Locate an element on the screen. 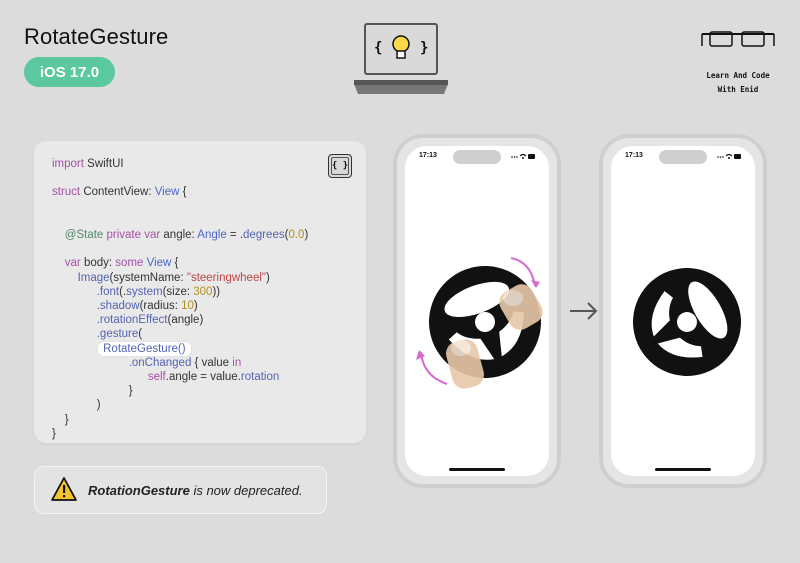 Image resolution: width=800 pixels, height=563 pixels. version-badge: iOS 17.0 is located at coordinates (69, 72).